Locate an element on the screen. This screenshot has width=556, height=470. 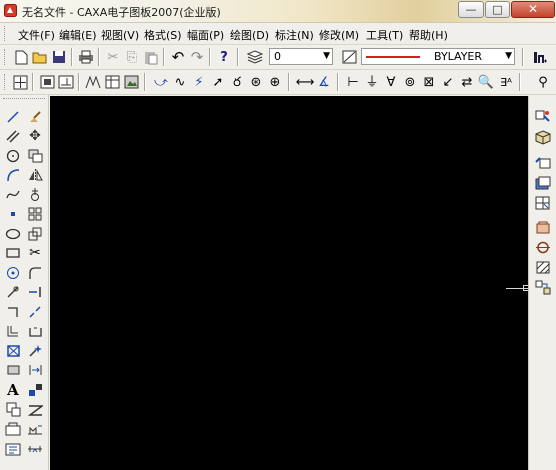
wave-line-icon: ∿ is located at coordinates (180, 82).